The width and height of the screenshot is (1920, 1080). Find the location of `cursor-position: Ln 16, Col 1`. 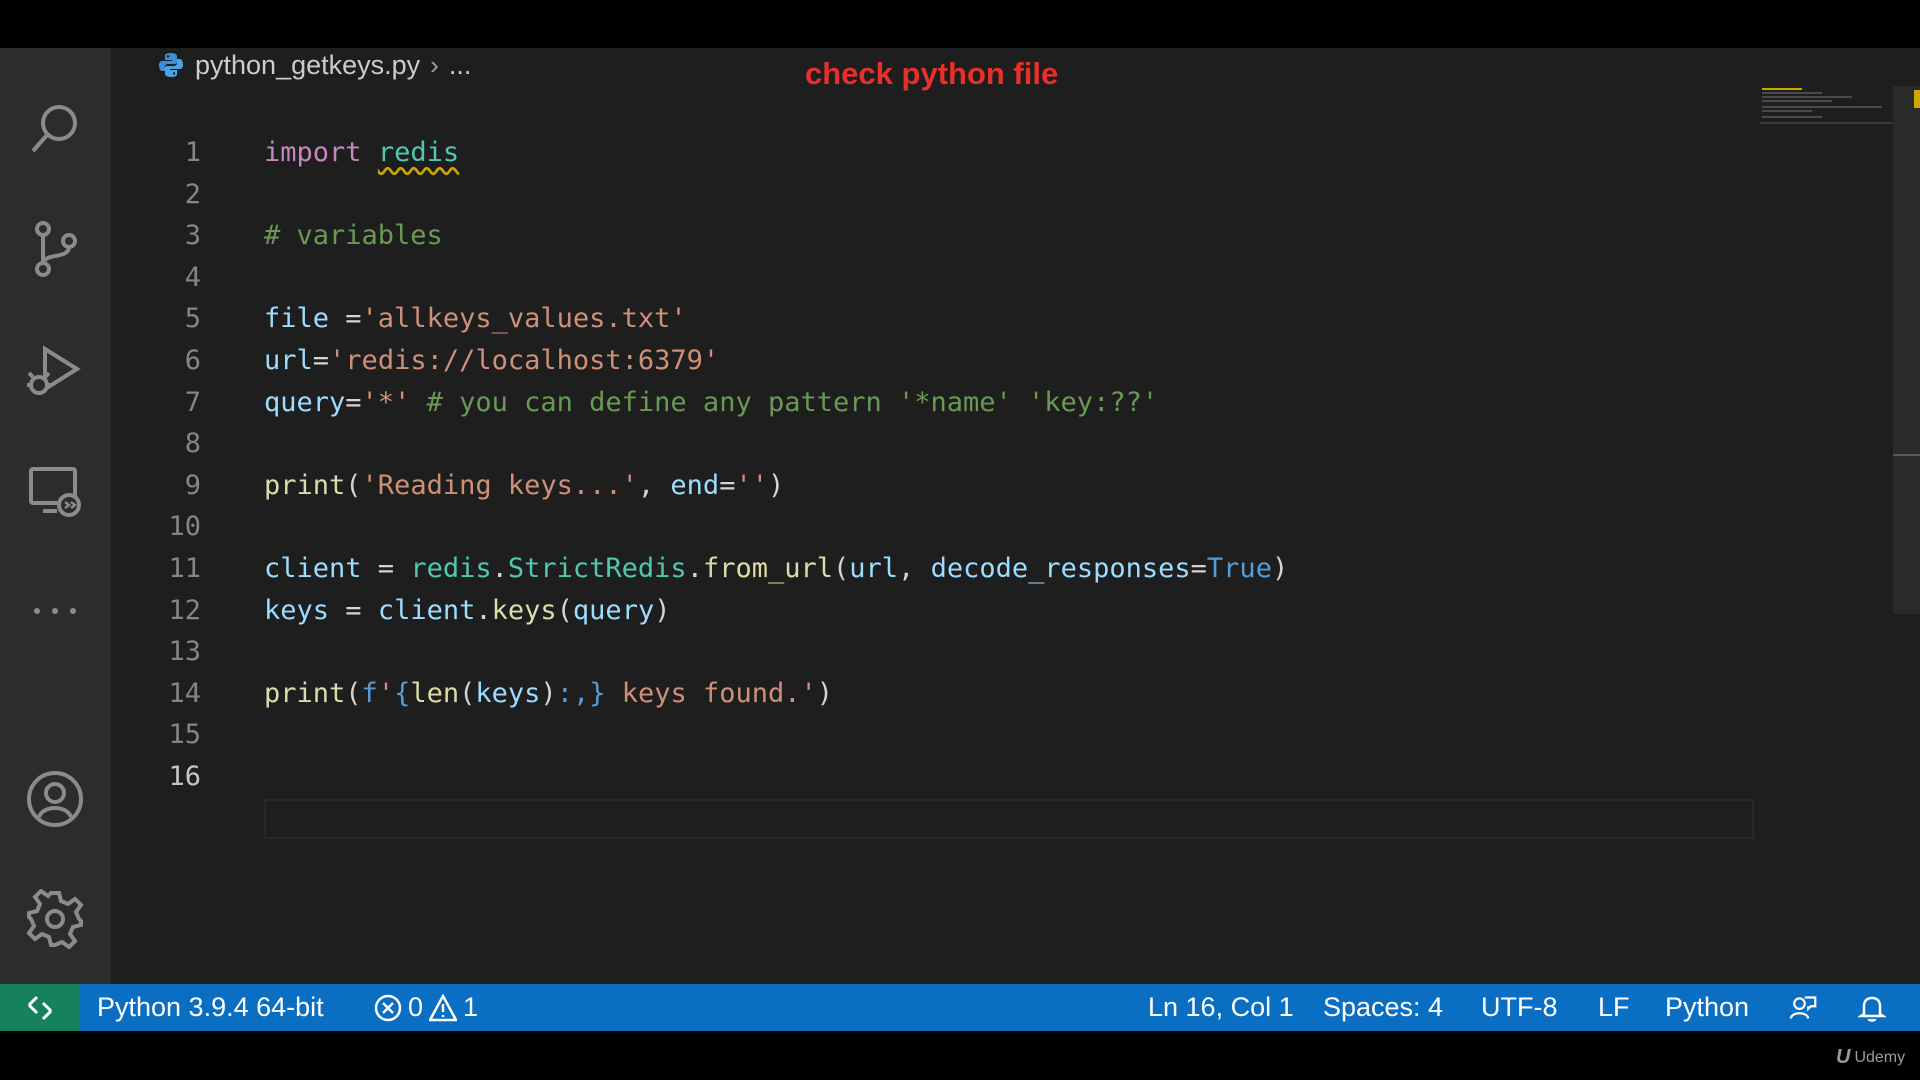

cursor-position: Ln 16, Col 1 is located at coordinates (1221, 1007).